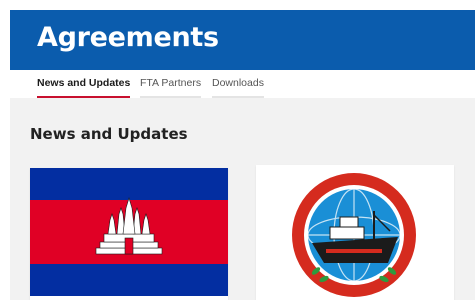 The height and width of the screenshot is (300, 475). What do you see at coordinates (128, 37) in the screenshot?
I see `page-title: Agreements` at bounding box center [128, 37].